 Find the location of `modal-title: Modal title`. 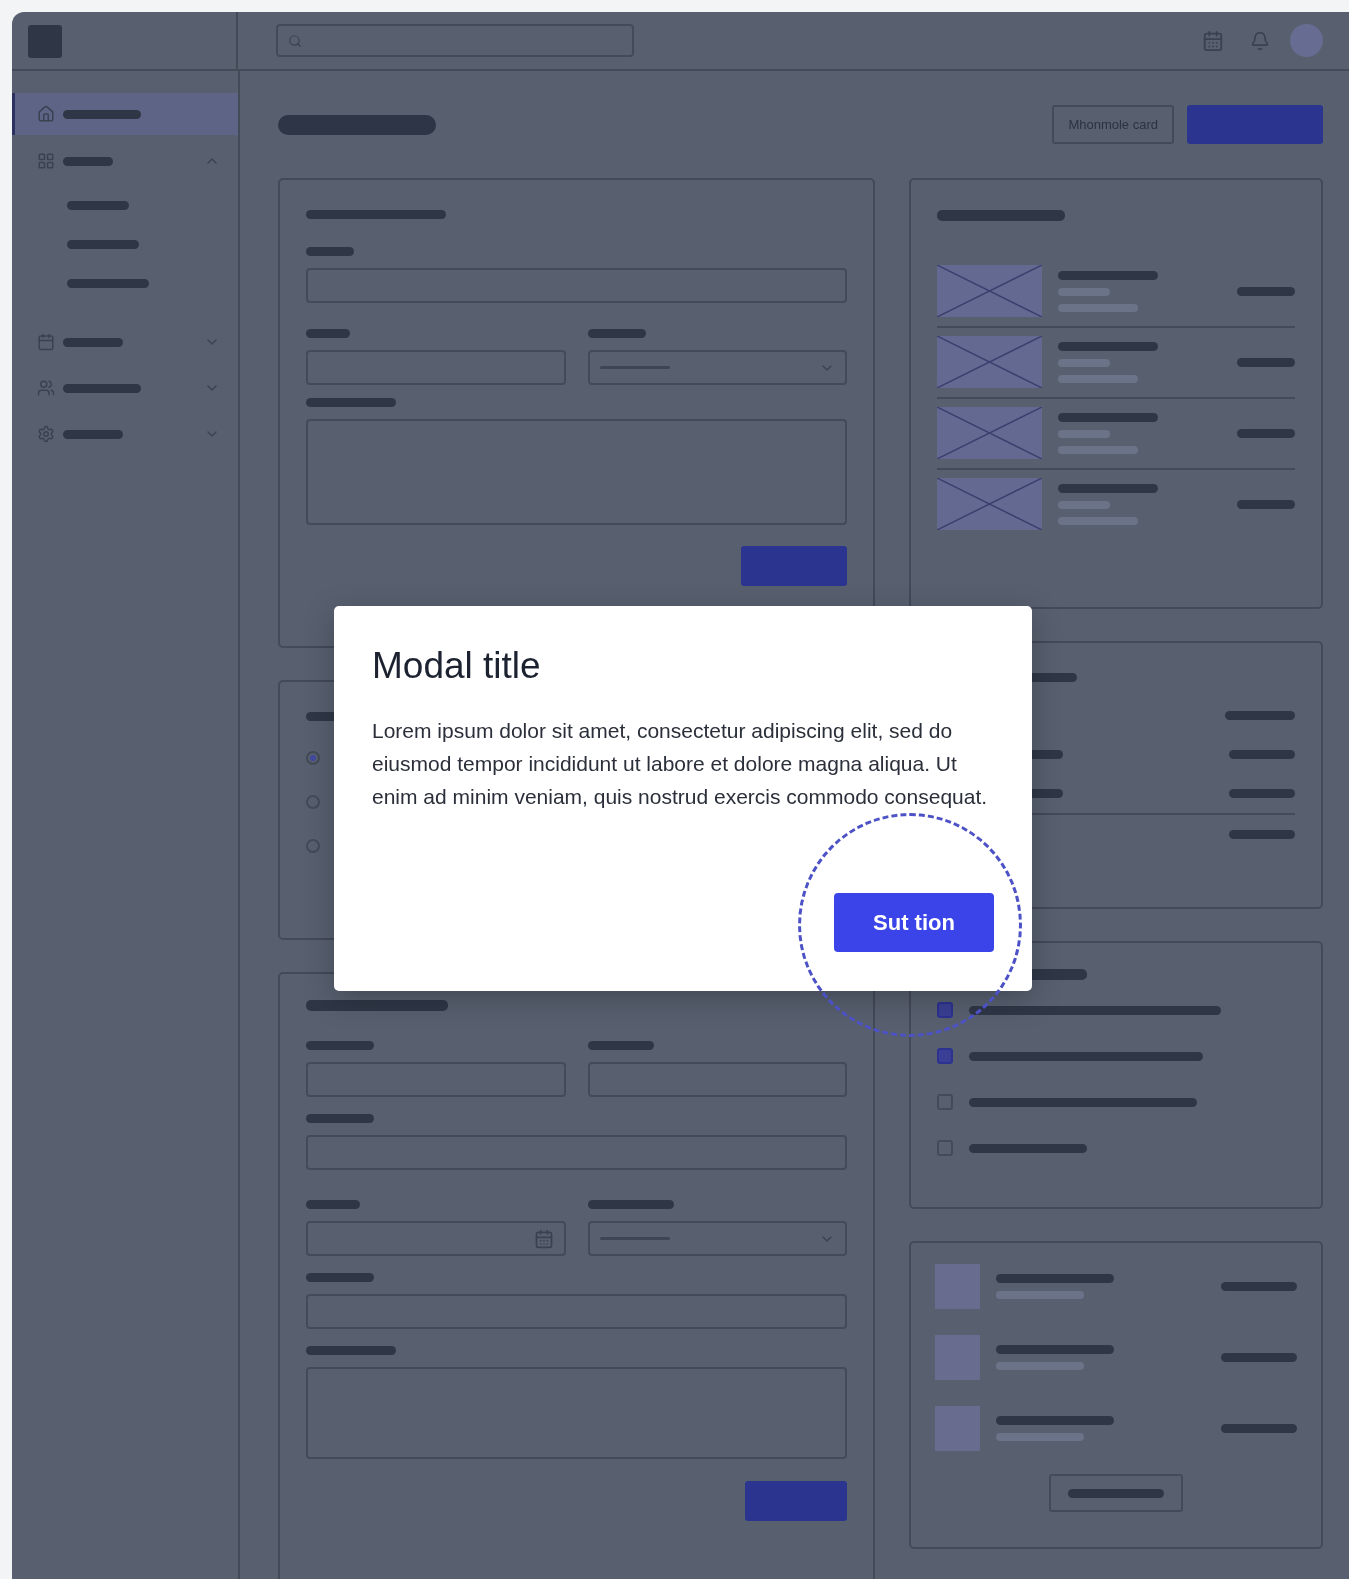

modal-title: Modal title is located at coordinates (457, 666).